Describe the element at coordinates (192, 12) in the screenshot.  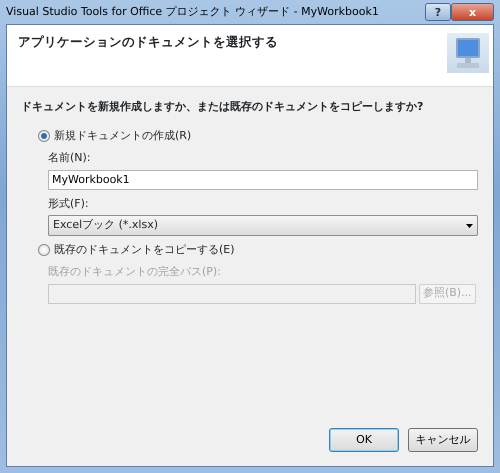
I see `window-title: Visual Studio Tools for Office プロジェクト ウィザード - MyWorkbook1` at that location.